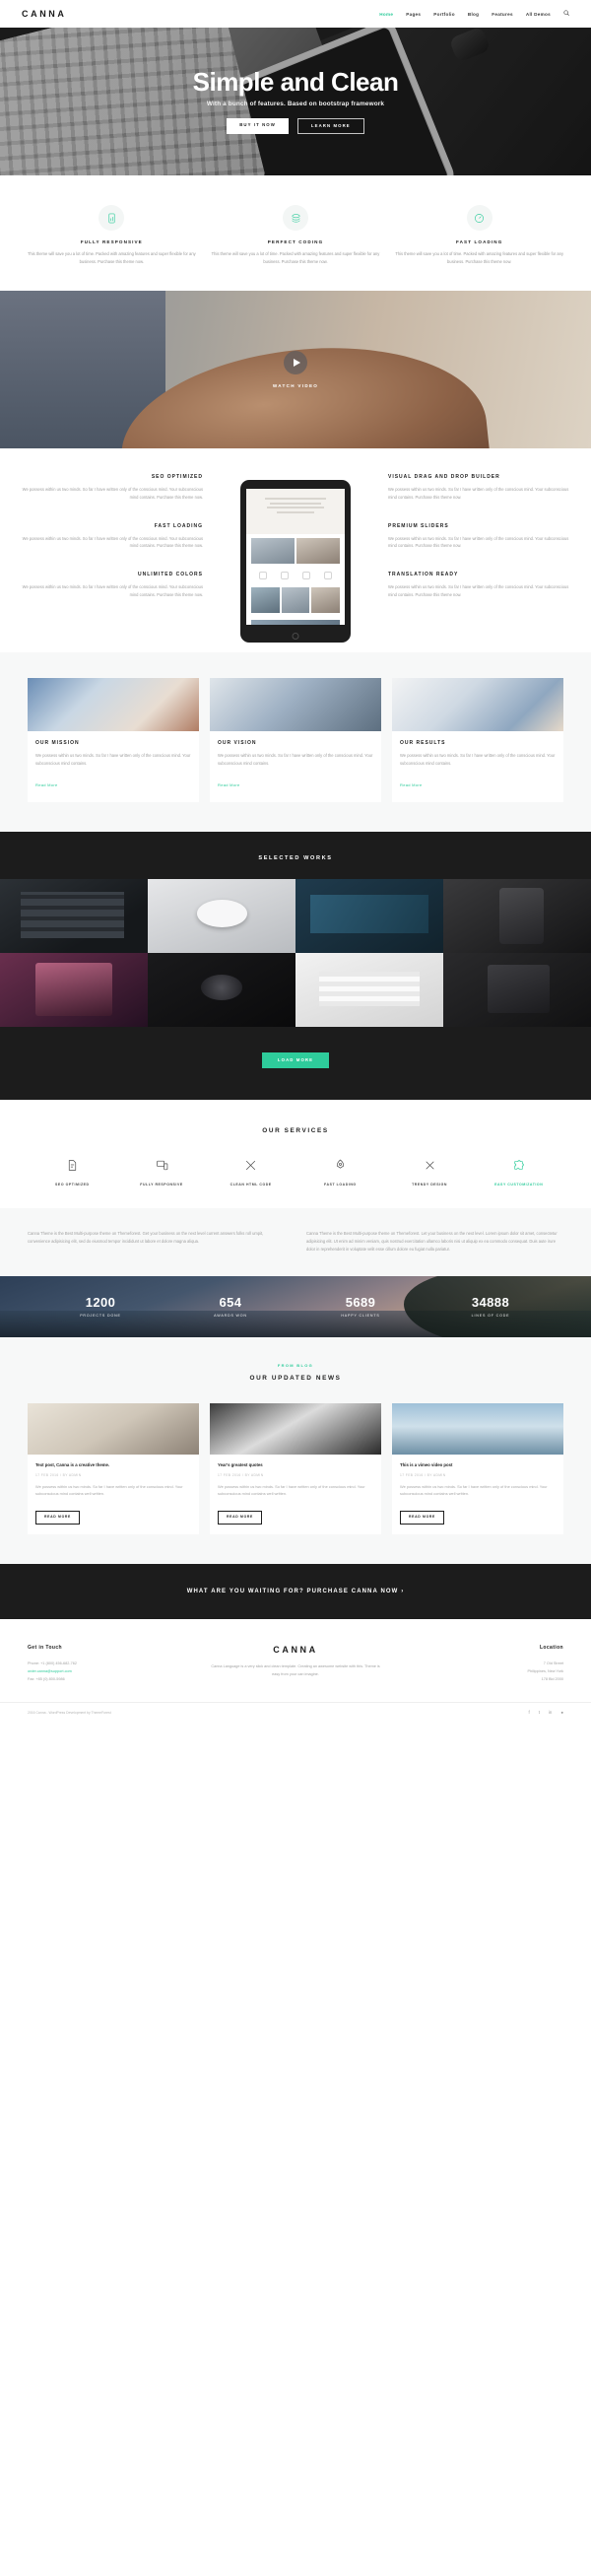 The width and height of the screenshot is (591, 2576). Describe the element at coordinates (545, 1670) in the screenshot. I see `footer-location-line: Philippines, New York` at that location.